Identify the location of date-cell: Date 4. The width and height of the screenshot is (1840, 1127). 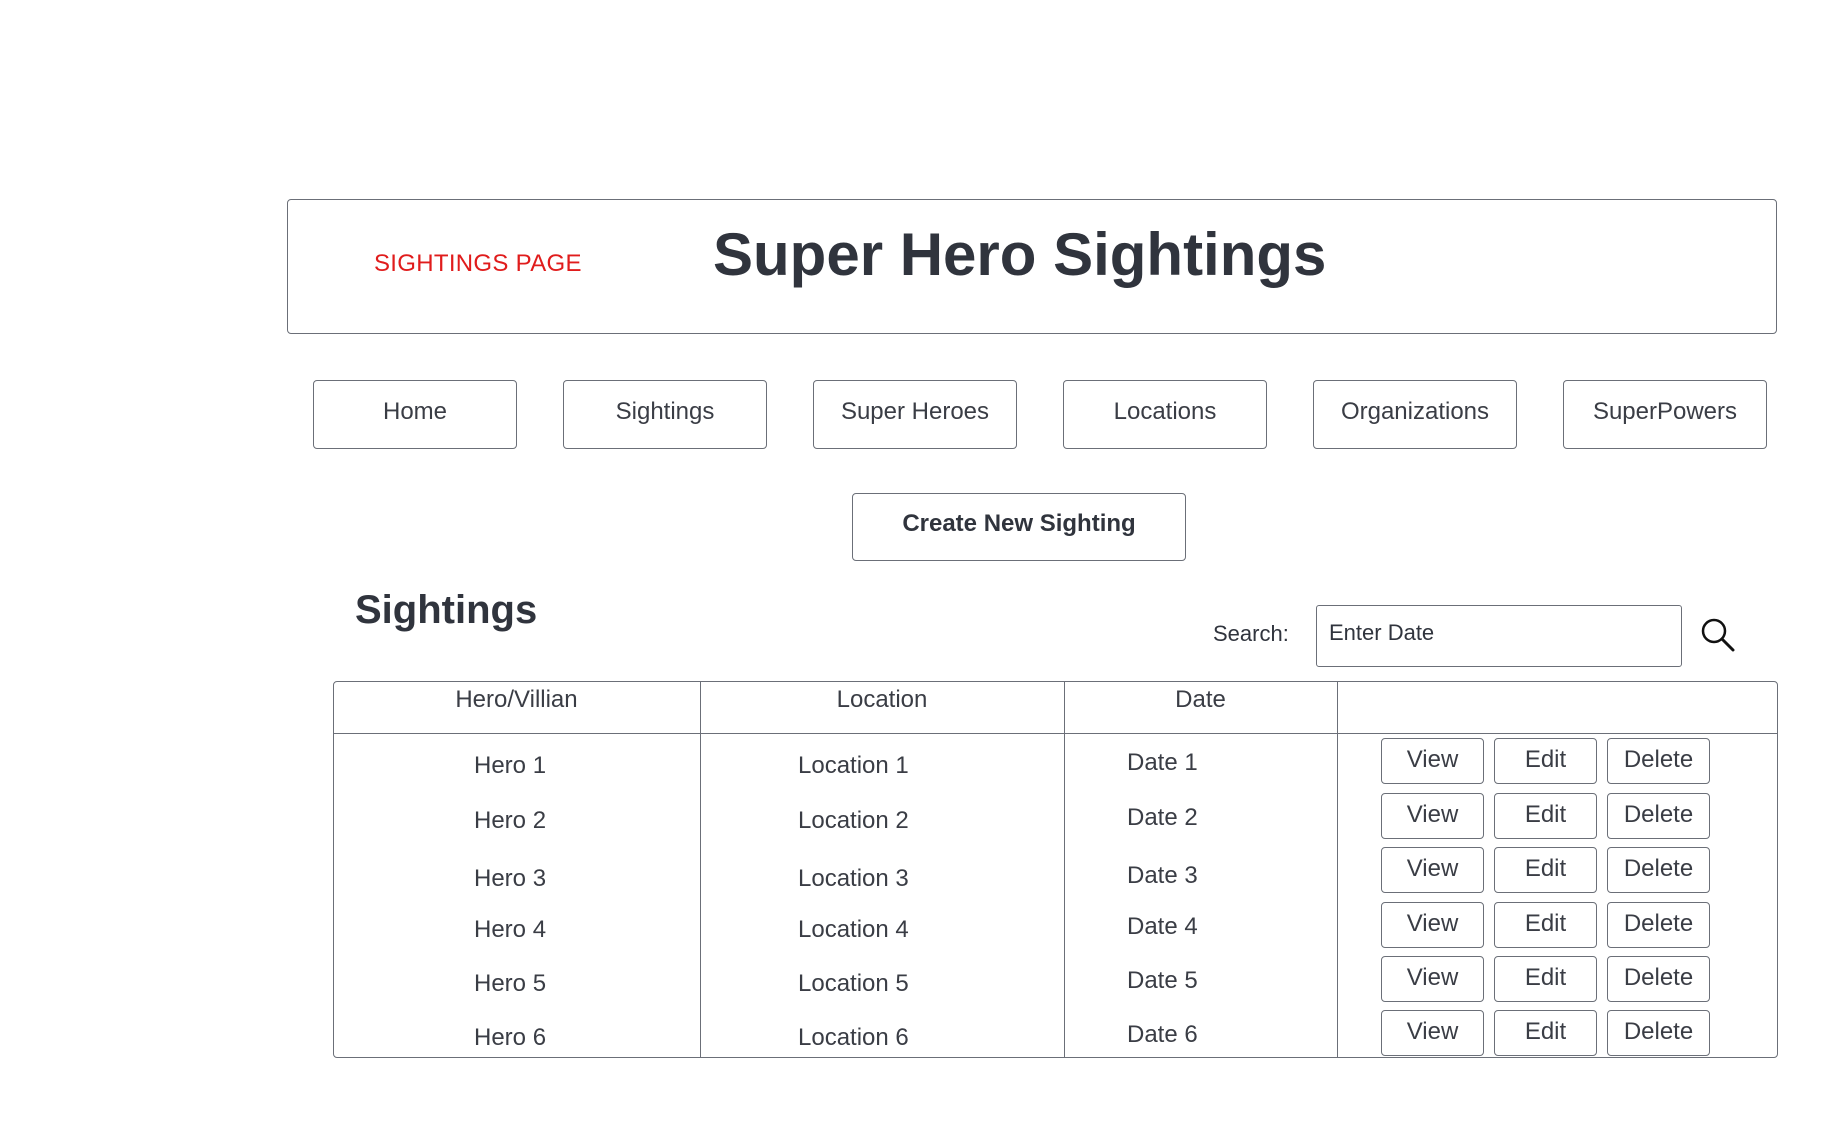
(1162, 926).